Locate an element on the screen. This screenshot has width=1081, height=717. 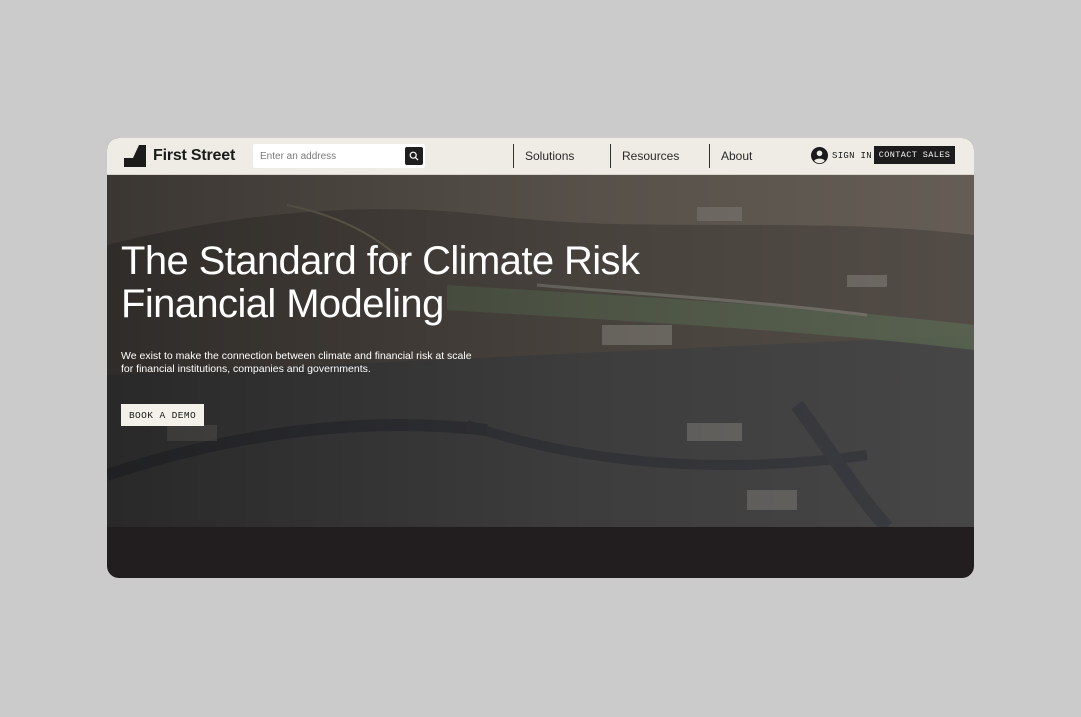
user-circle-icon is located at coordinates (819, 155).